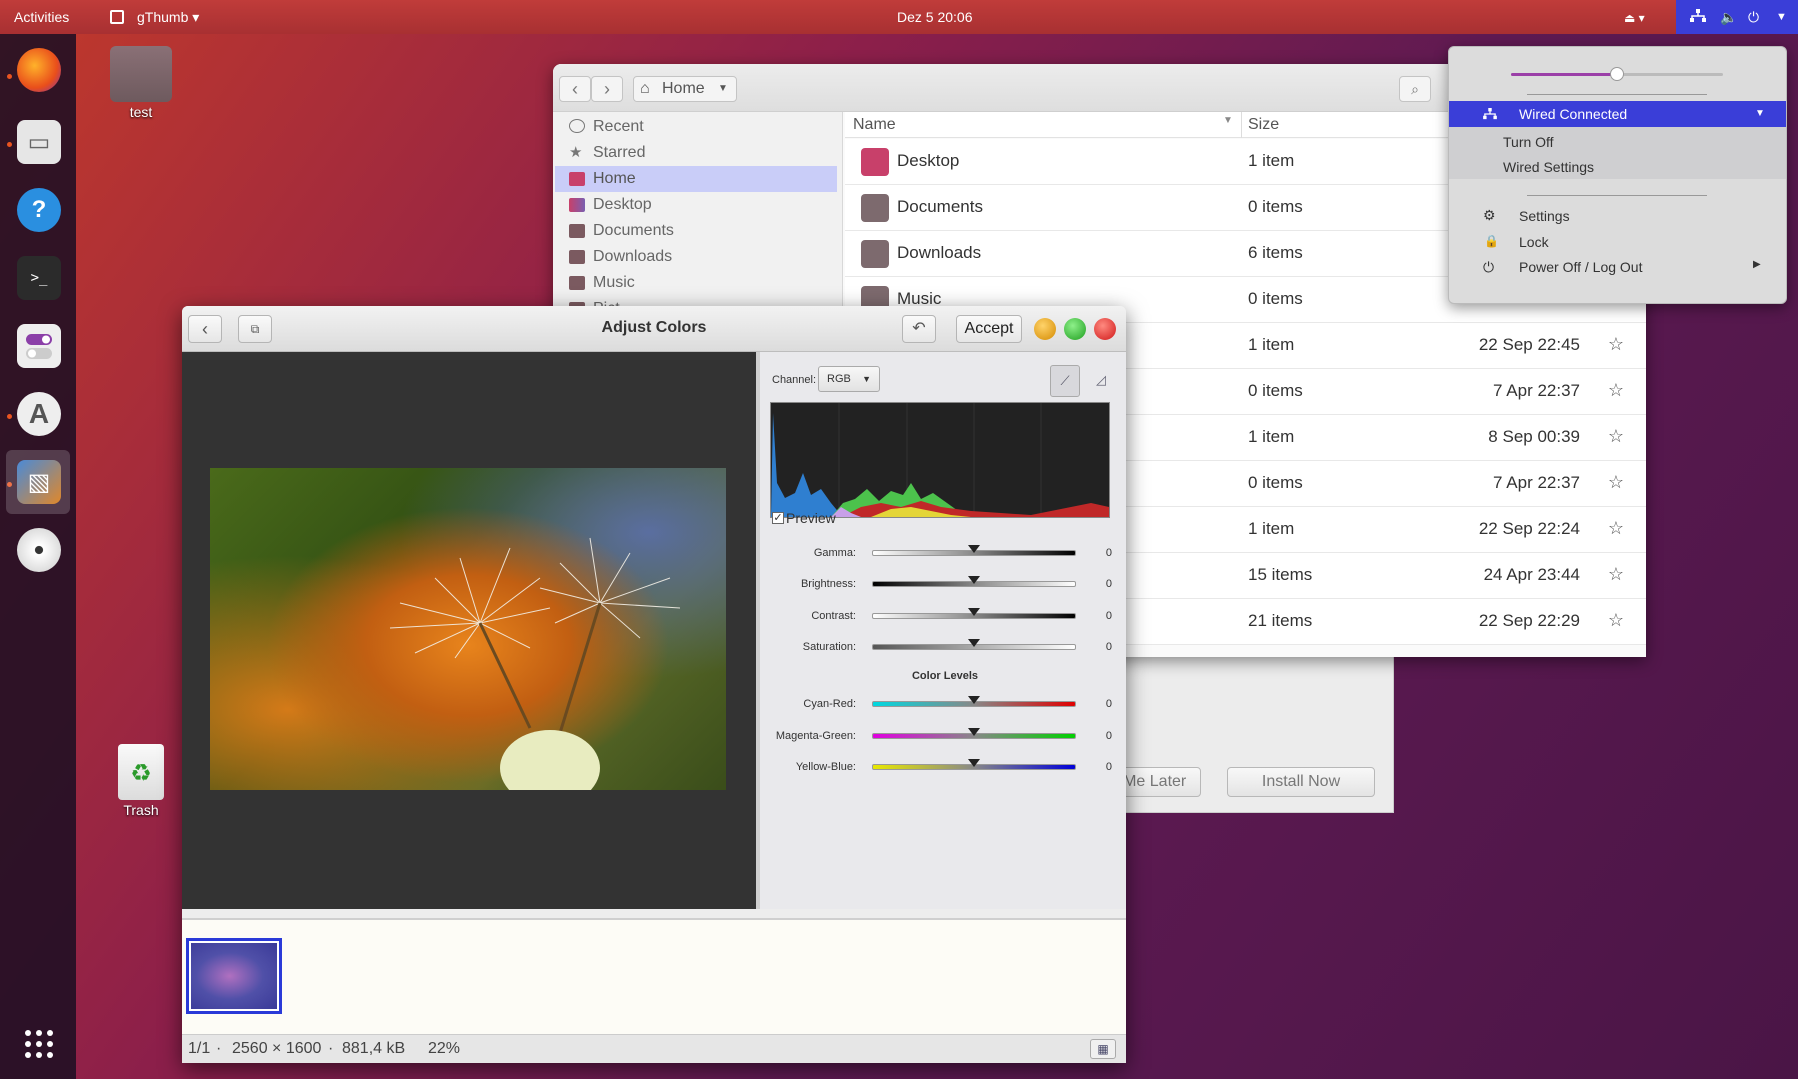 This screenshot has height=1079, width=1798. Describe the element at coordinates (1534, 242) in the screenshot. I see `lock-item: Lock` at that location.